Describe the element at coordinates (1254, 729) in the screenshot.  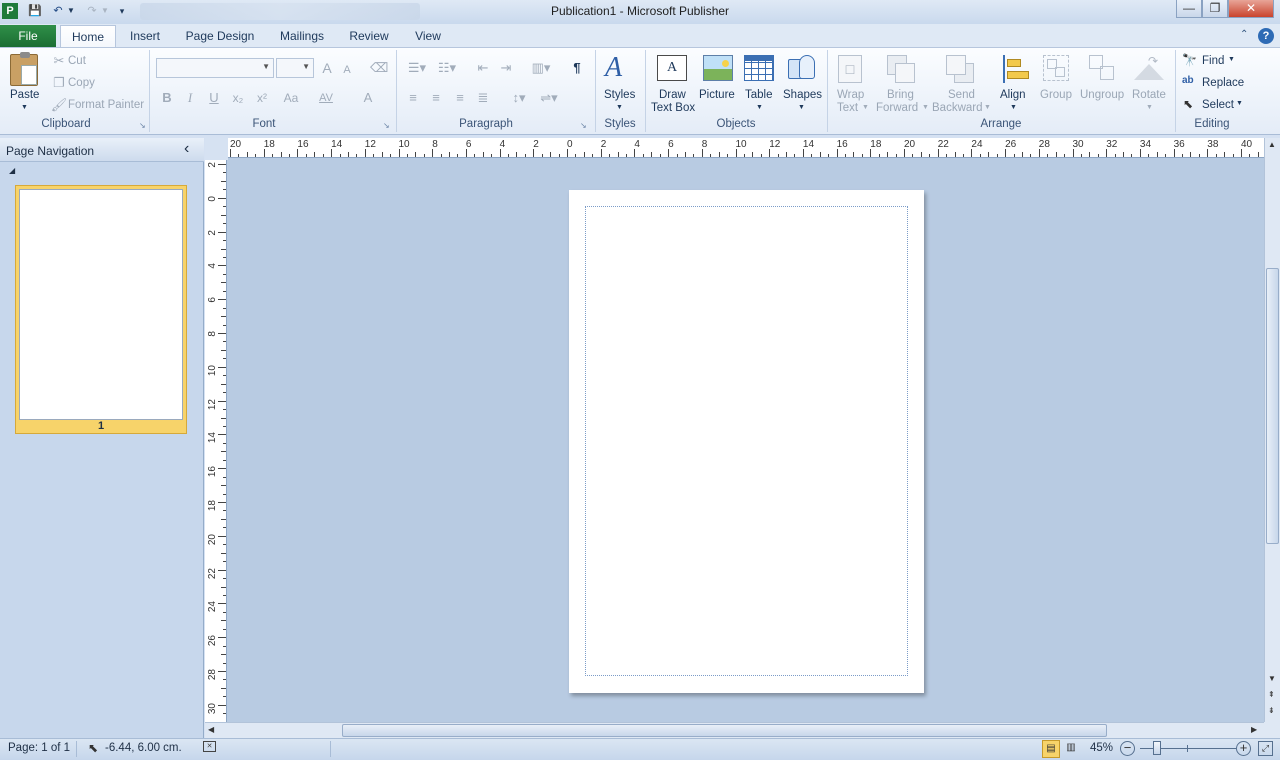
I see `scroll-right-icon: ▶` at that location.